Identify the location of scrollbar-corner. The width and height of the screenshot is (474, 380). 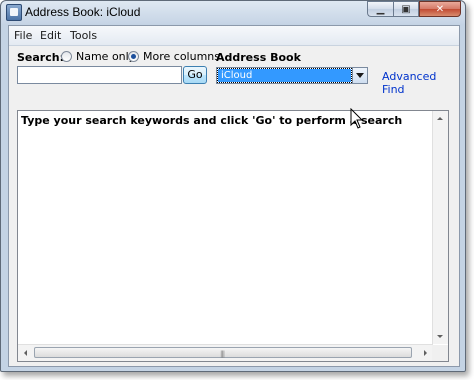
(440, 353).